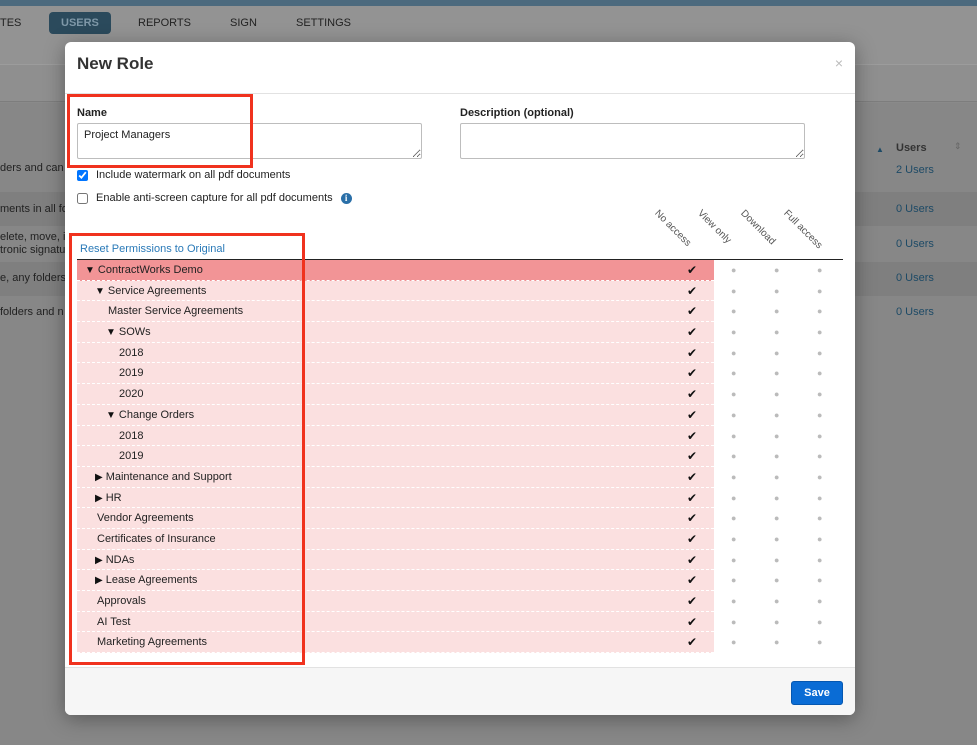 The width and height of the screenshot is (977, 745). I want to click on reset-permissions-link: Reset Permissions to Original, so click(152, 249).